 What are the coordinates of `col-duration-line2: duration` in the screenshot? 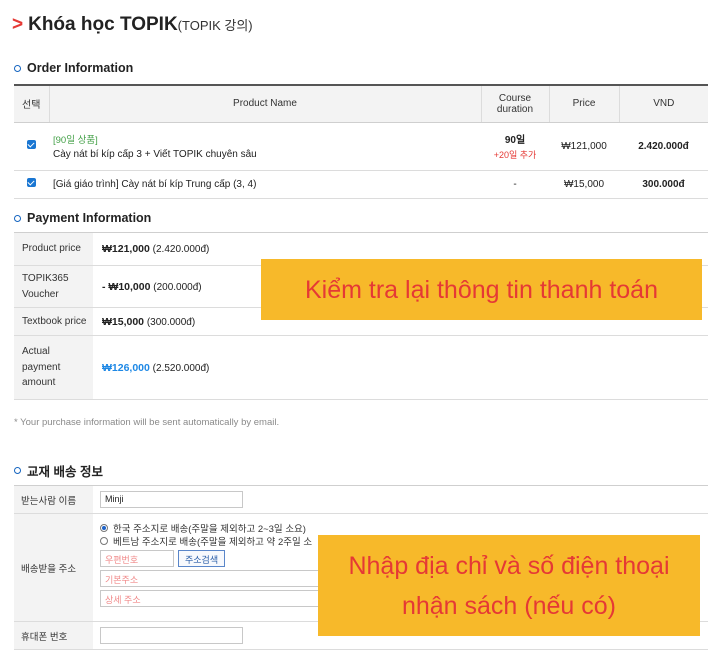 It's located at (515, 109).